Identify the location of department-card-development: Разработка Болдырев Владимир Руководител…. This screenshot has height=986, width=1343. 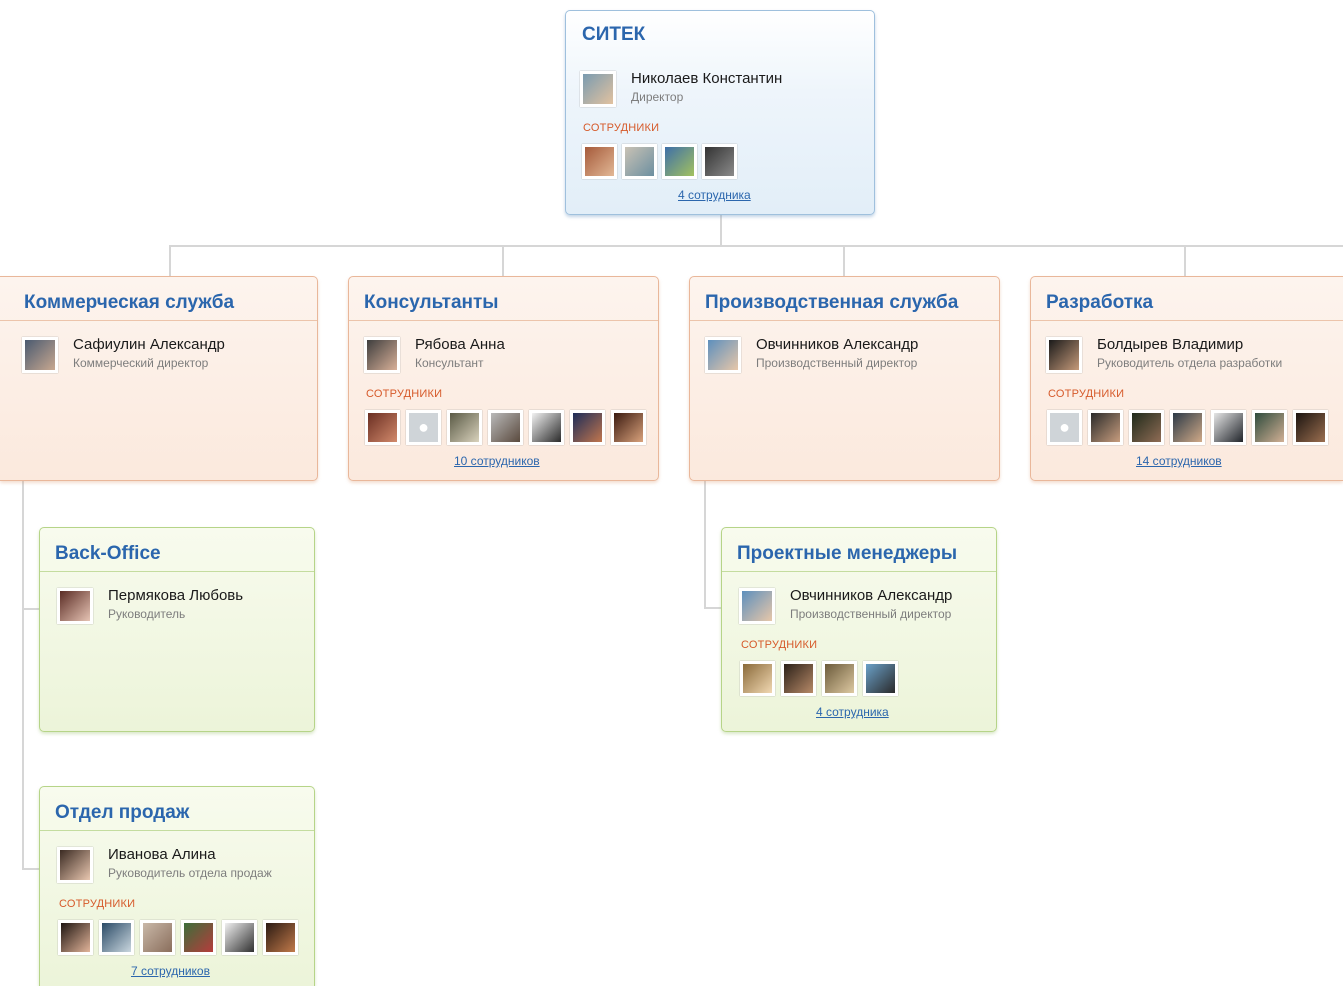
(1186, 378).